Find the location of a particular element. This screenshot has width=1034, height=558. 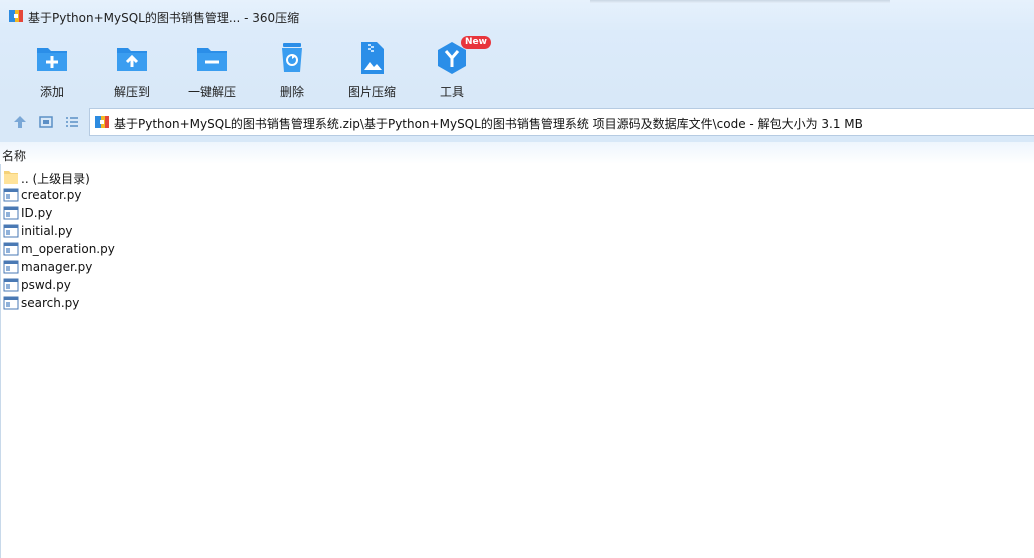

image-compress-label: 图片压缩 is located at coordinates (371, 92).